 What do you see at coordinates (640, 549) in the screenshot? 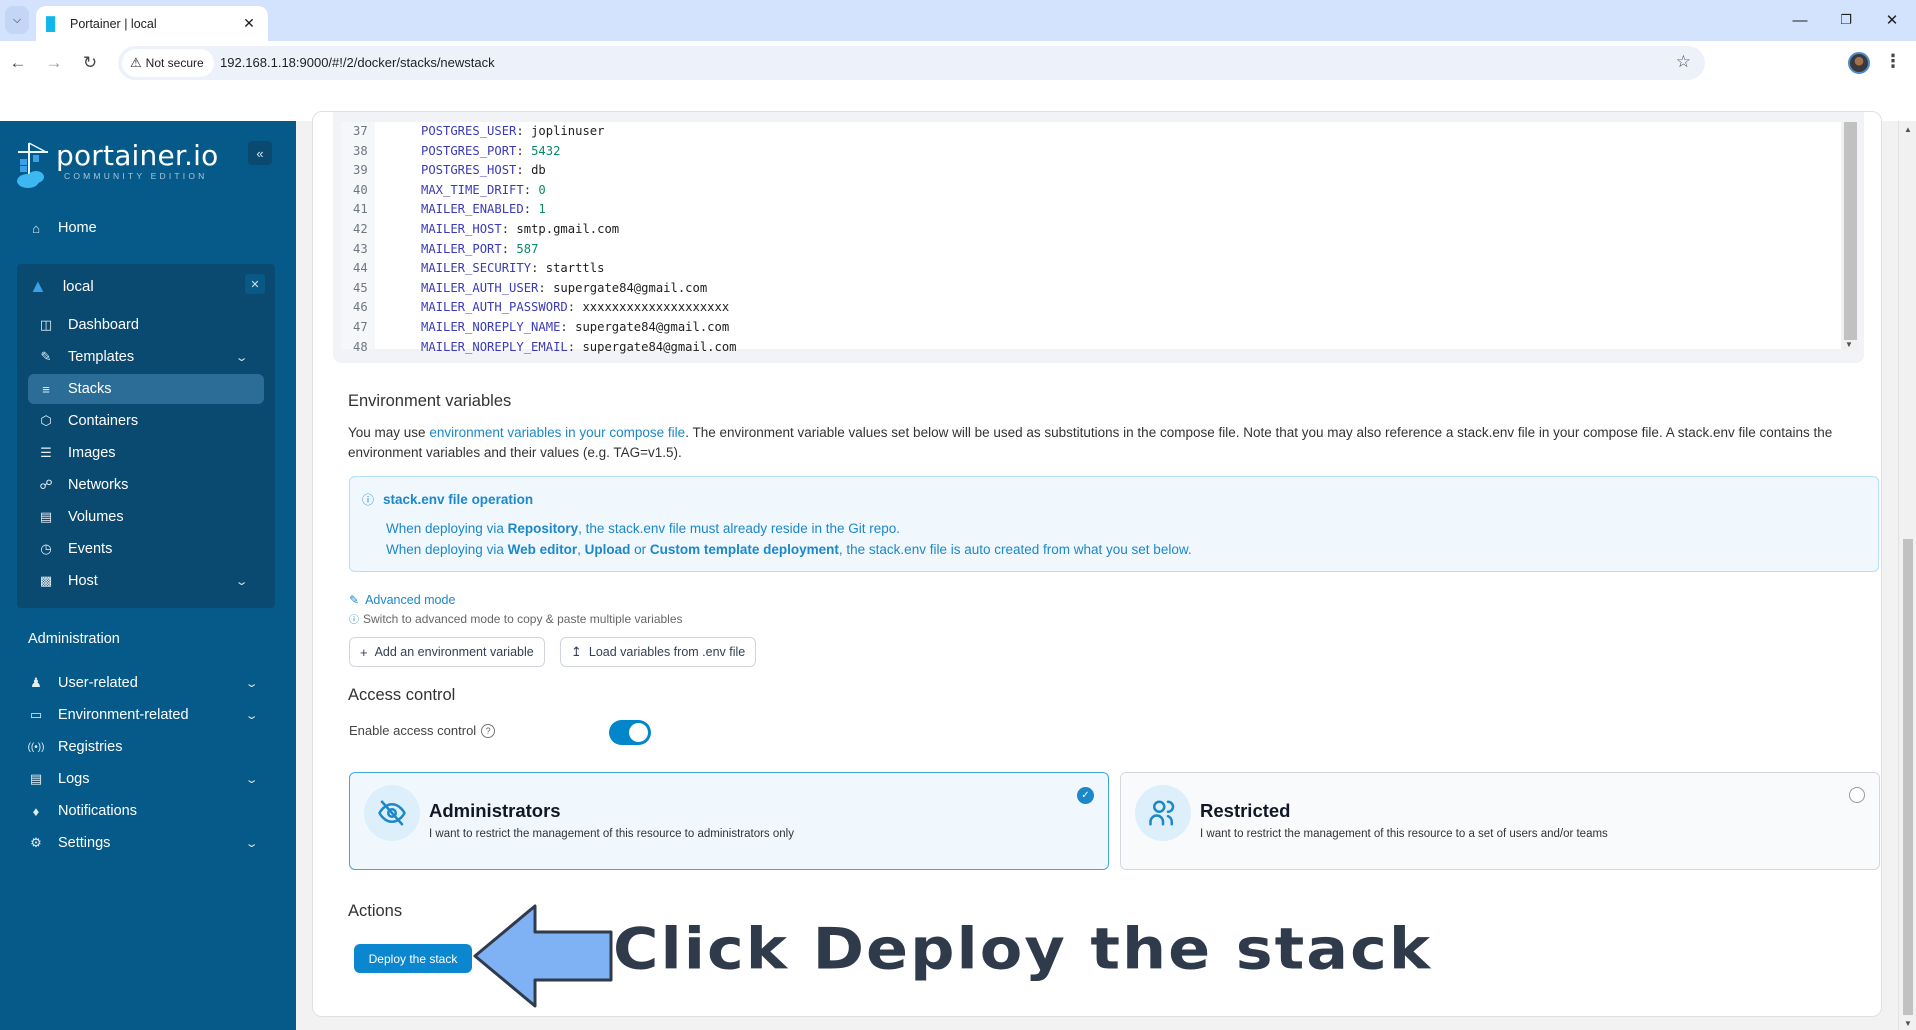
I see `info-text: or` at bounding box center [640, 549].